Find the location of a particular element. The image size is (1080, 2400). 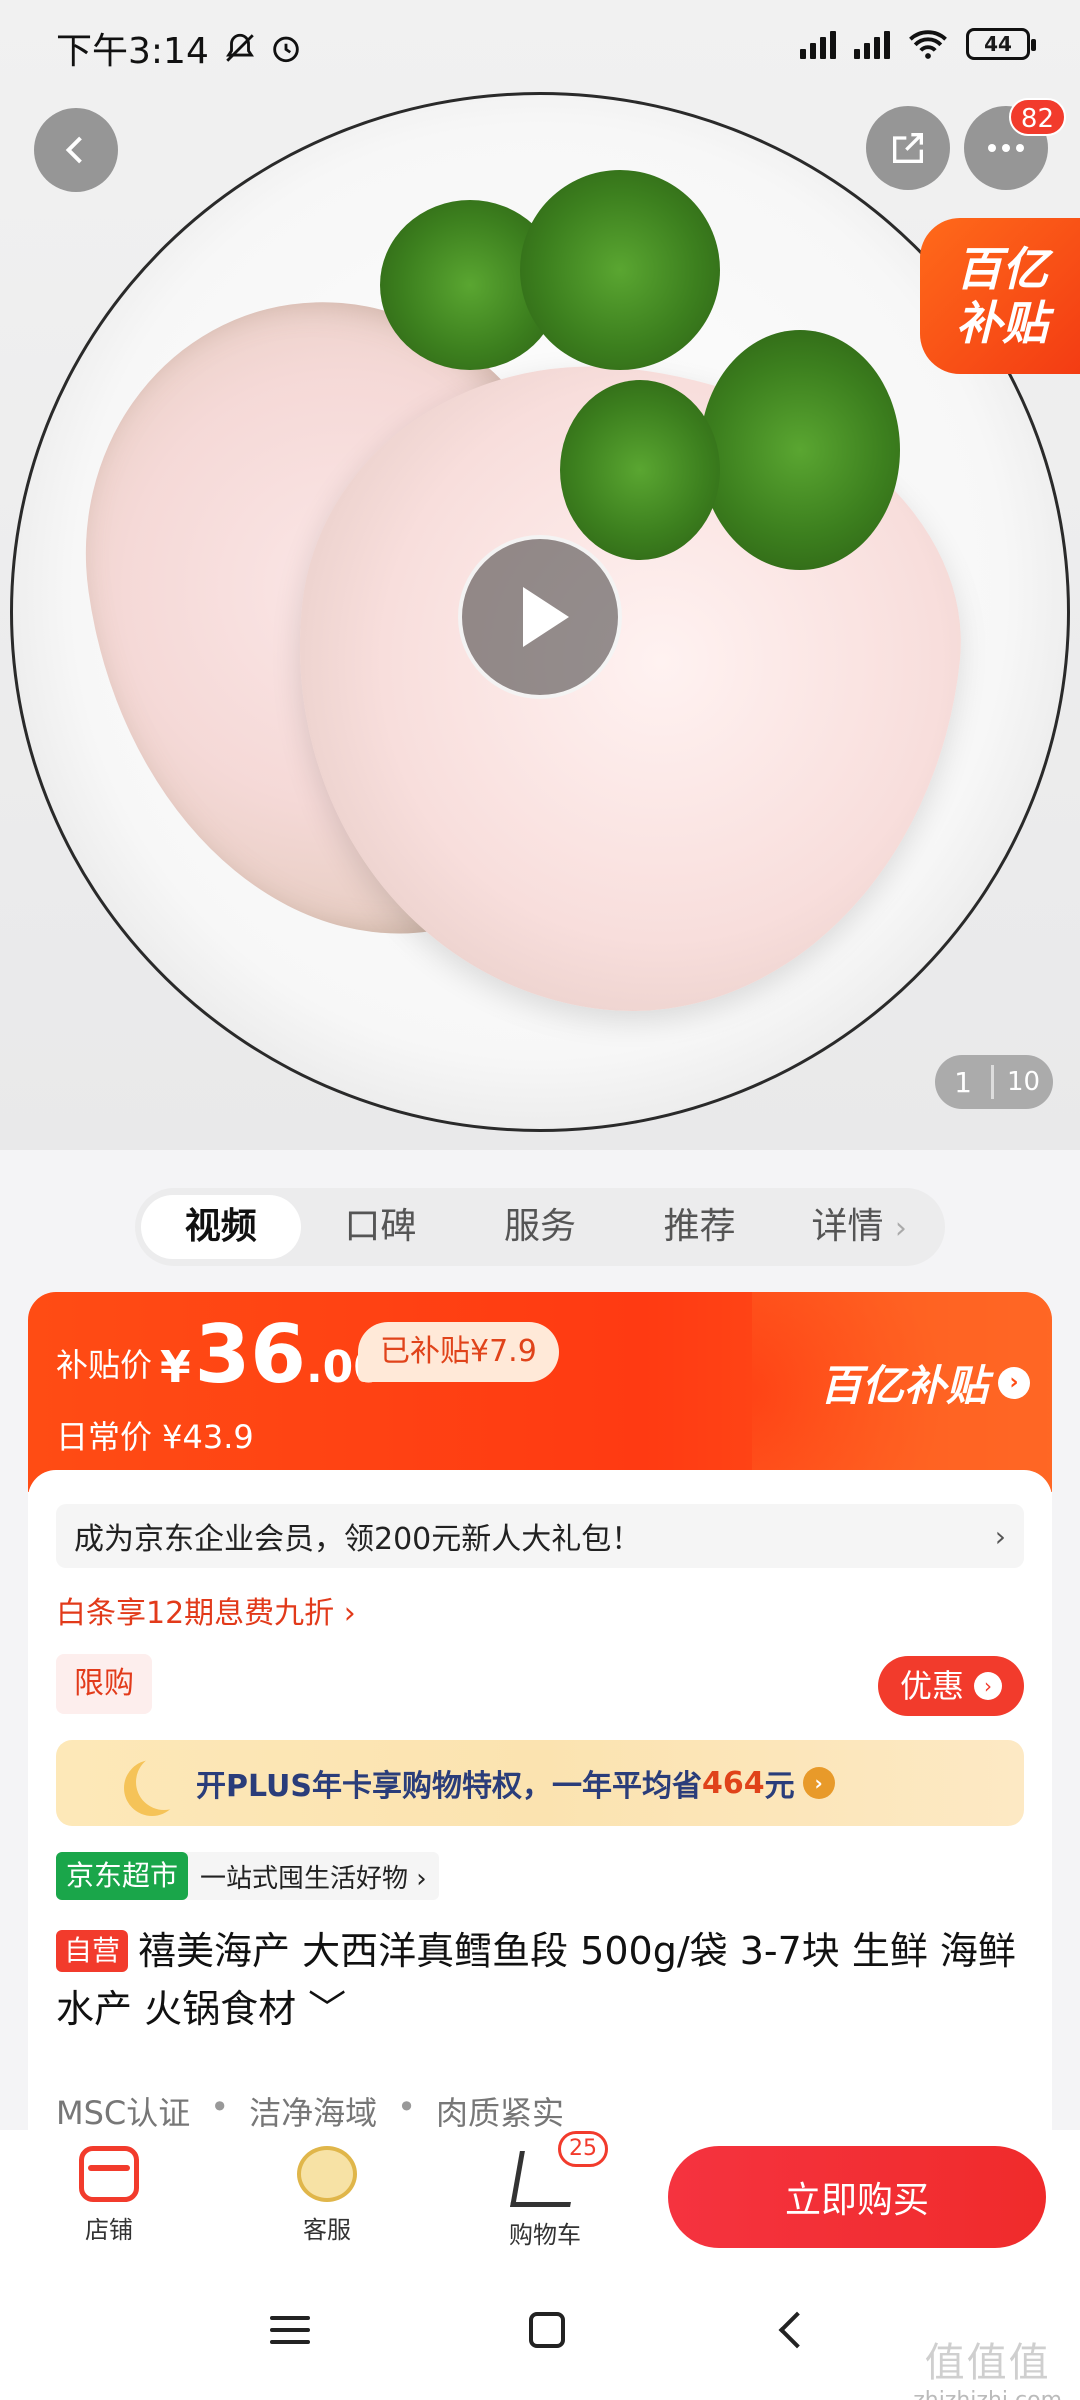

subsidy-logo-tag: 百亿 补贴 is located at coordinates (1000, 296).